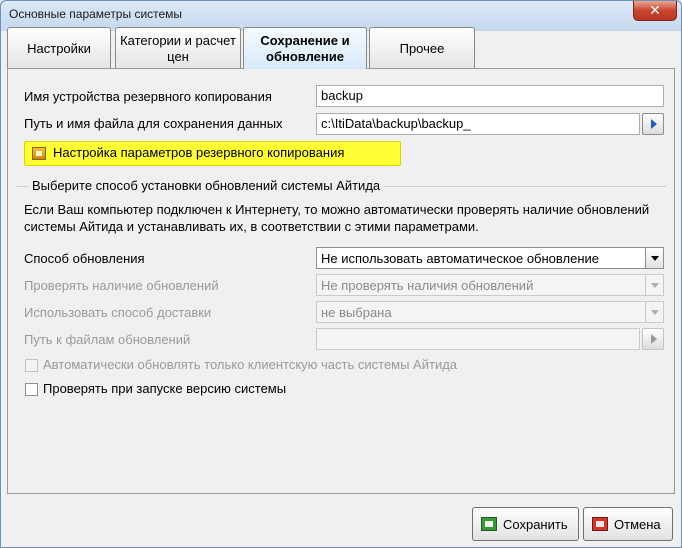  I want to click on backup-path-browse-button, so click(653, 124).